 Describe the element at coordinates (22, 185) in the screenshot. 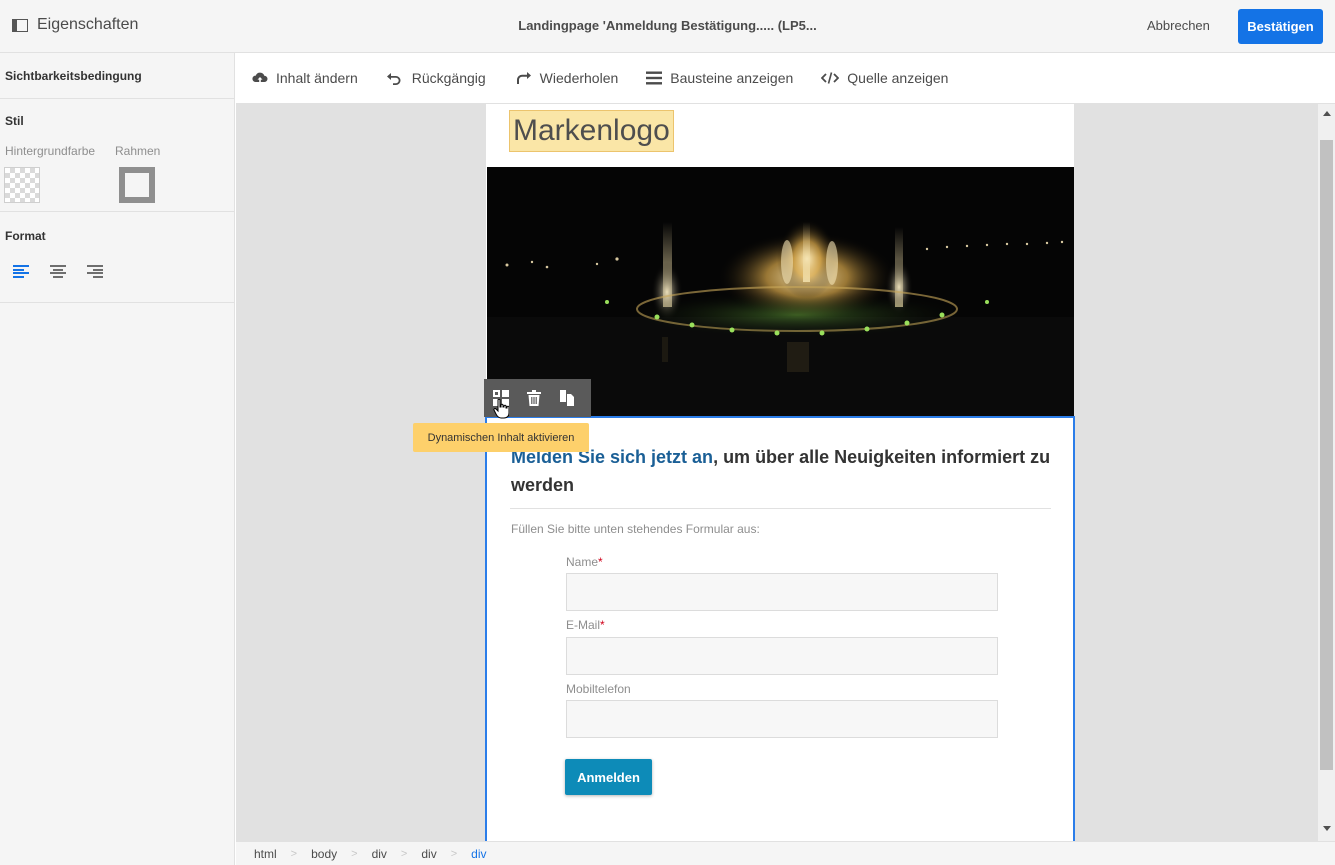

I see `background-color-swatch` at that location.